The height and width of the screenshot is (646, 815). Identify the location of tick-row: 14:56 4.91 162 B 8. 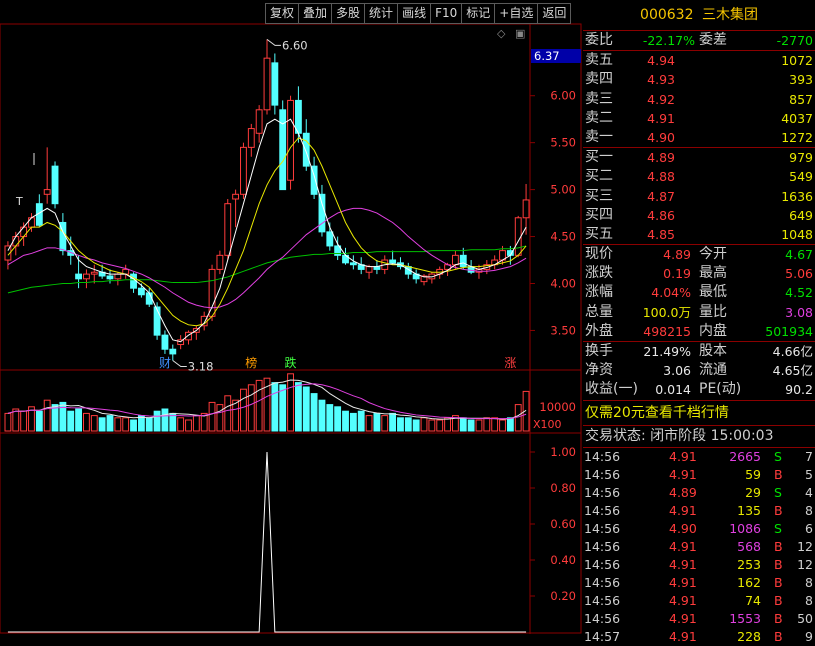
(699, 583).